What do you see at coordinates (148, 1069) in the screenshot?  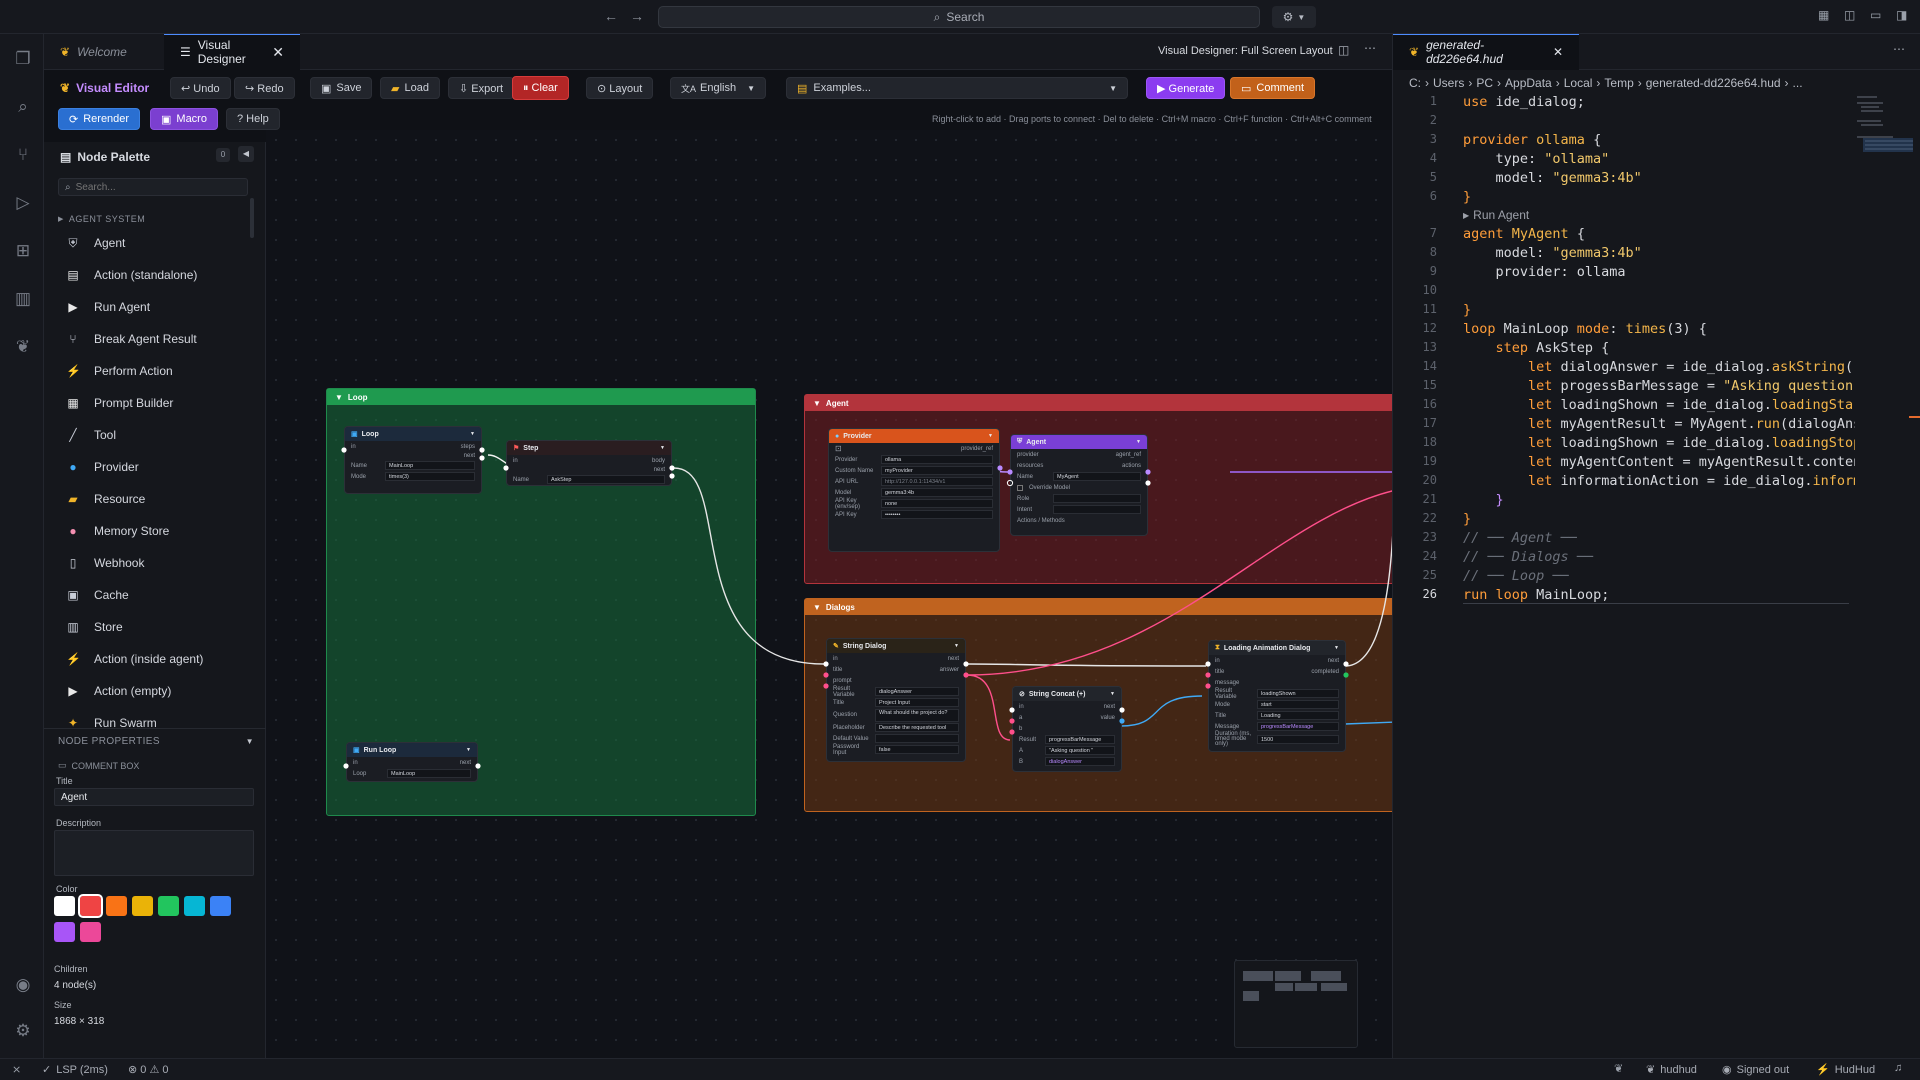 I see `problems-count: ⊗ 0 ⚠ 0` at bounding box center [148, 1069].